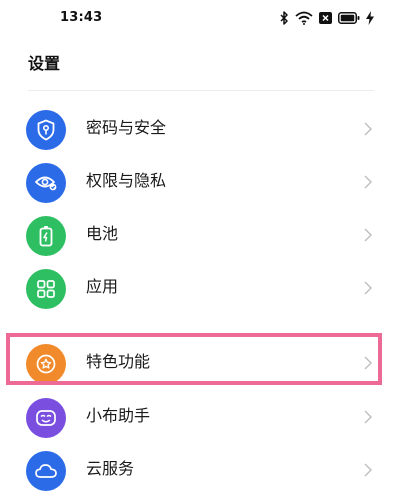 This screenshot has height=500, width=400. I want to click on settings-item-cloud-services: 云服务, so click(200, 469).